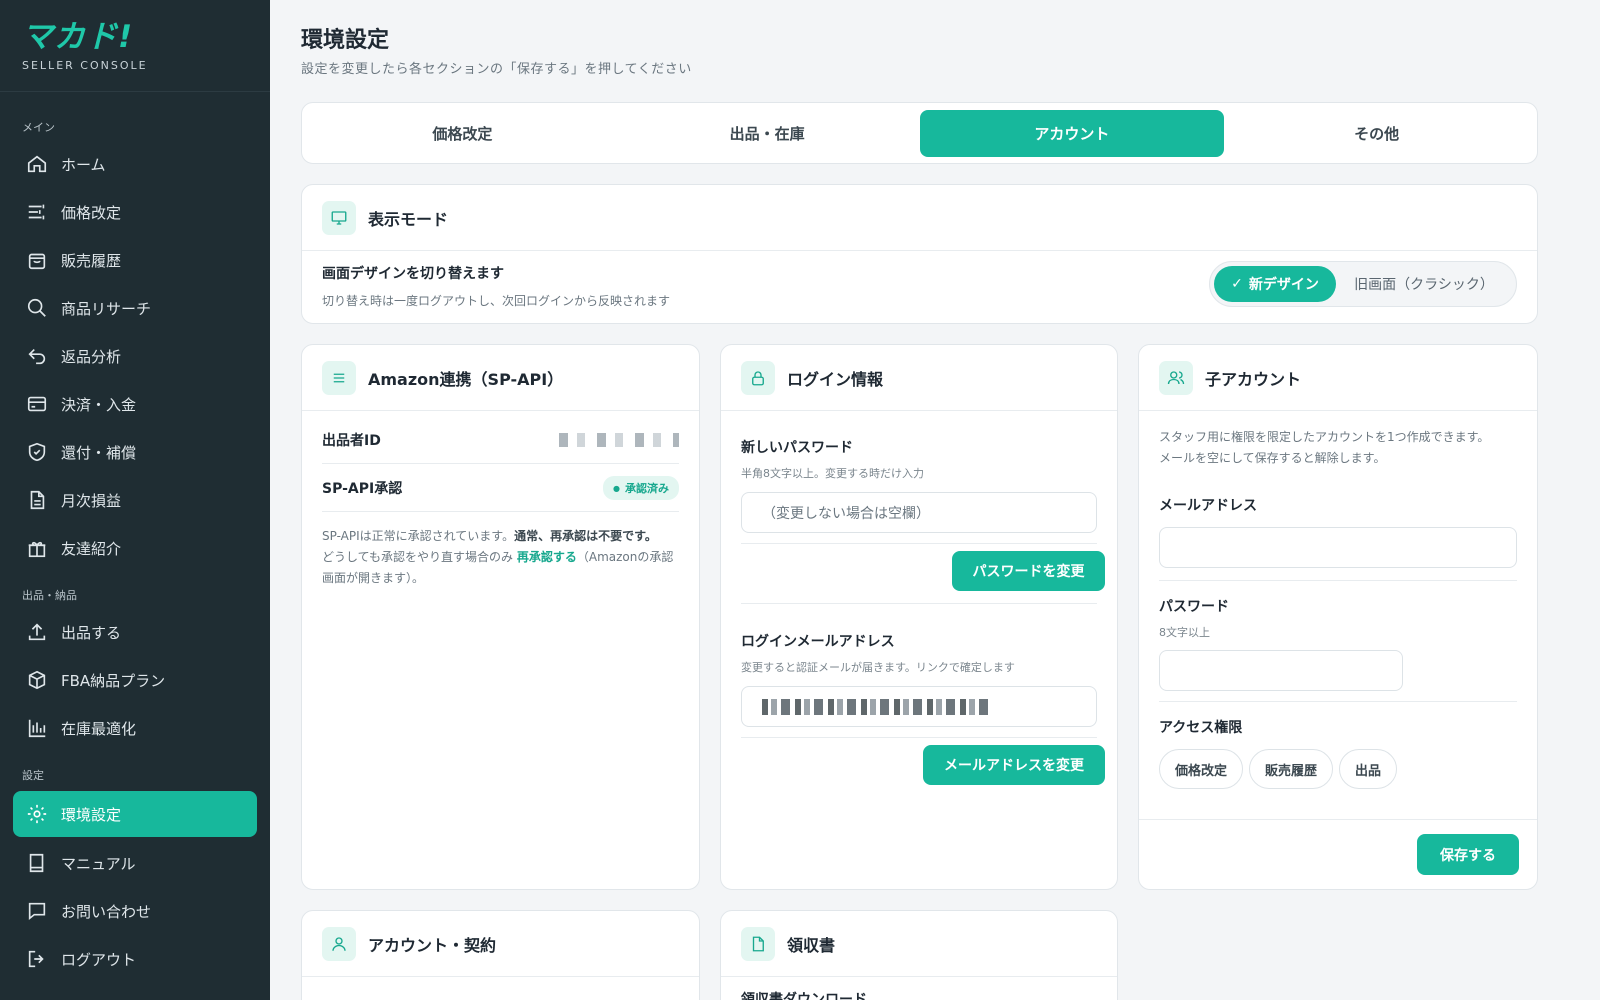 The height and width of the screenshot is (1000, 1600). Describe the element at coordinates (767, 133) in the screenshot. I see `tab-listing-inventory: 出品・在庫` at that location.